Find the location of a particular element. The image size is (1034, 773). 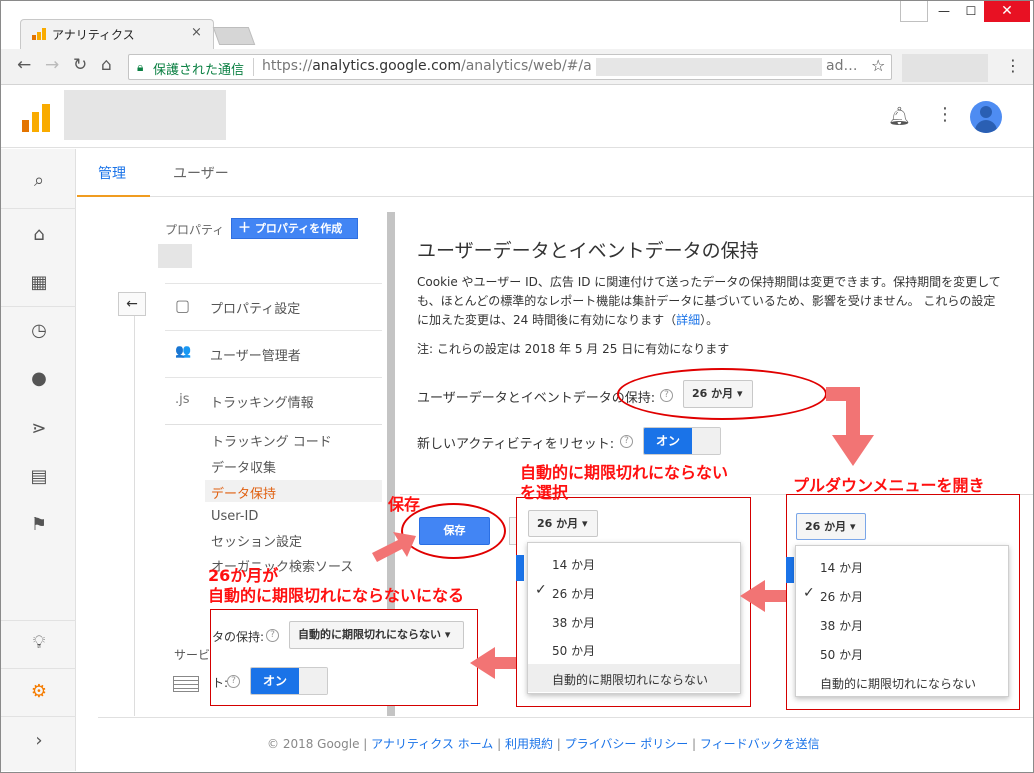

admin-gear-icon: ⚙ is located at coordinates (39, 691).